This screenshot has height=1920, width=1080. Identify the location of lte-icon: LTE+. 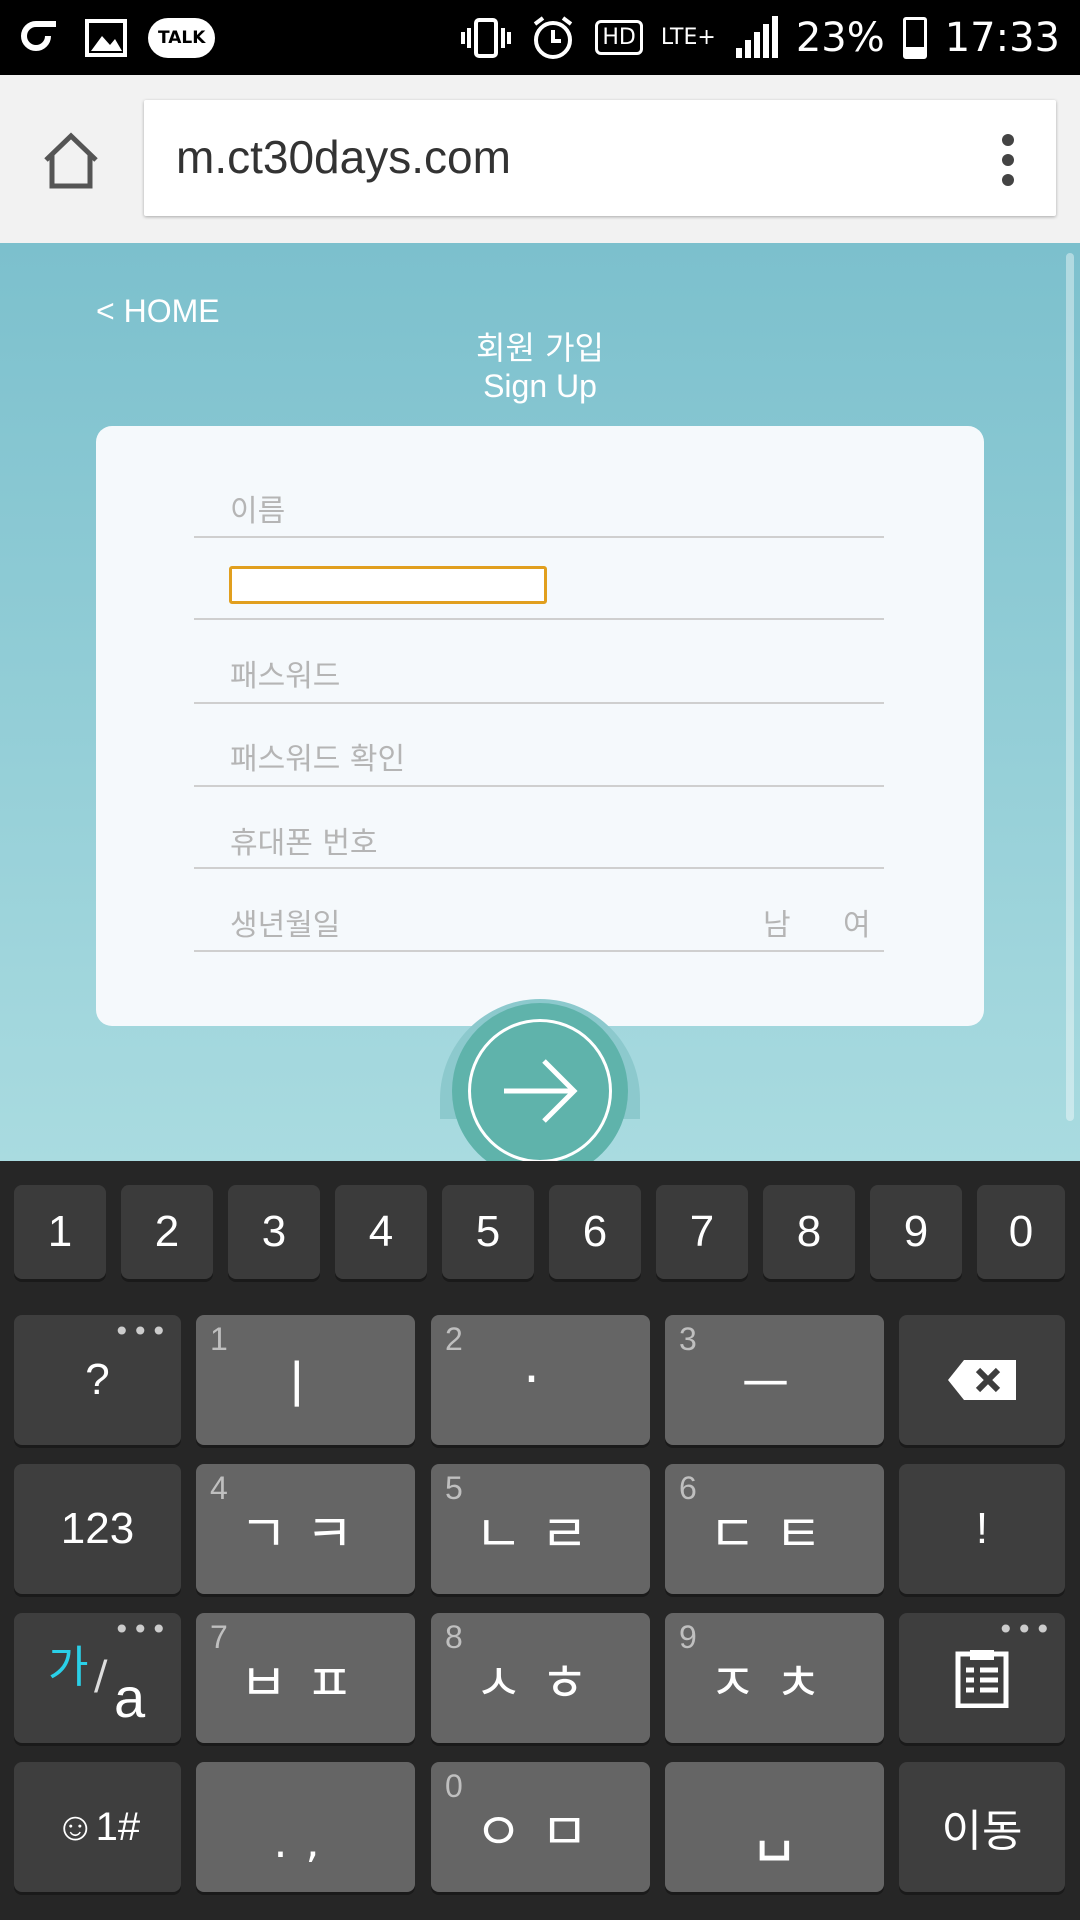
(688, 37).